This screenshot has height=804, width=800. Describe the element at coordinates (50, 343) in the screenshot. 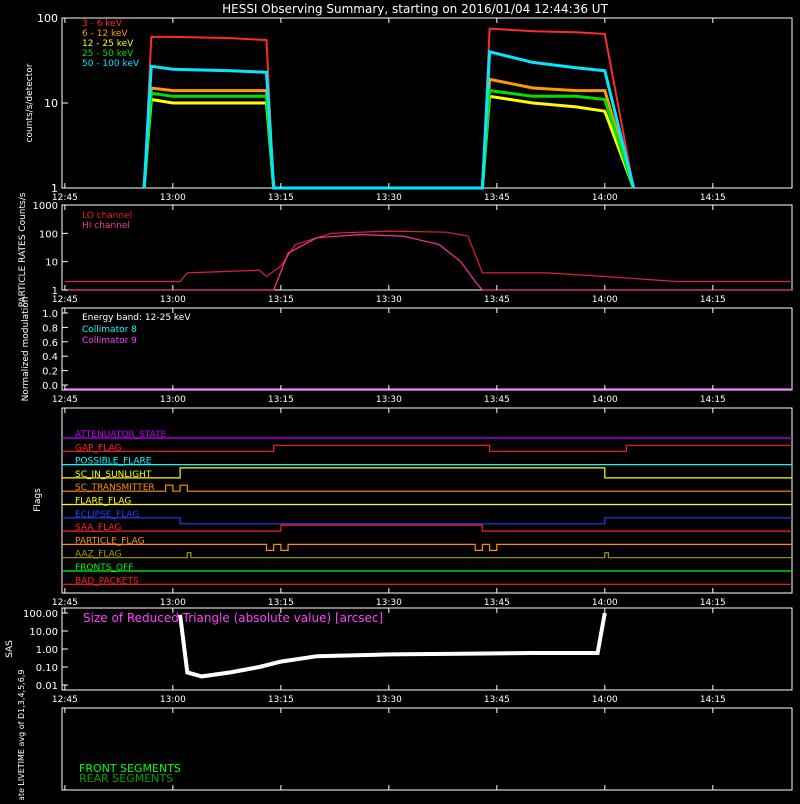

I see `y-tick-label: 0.6` at that location.